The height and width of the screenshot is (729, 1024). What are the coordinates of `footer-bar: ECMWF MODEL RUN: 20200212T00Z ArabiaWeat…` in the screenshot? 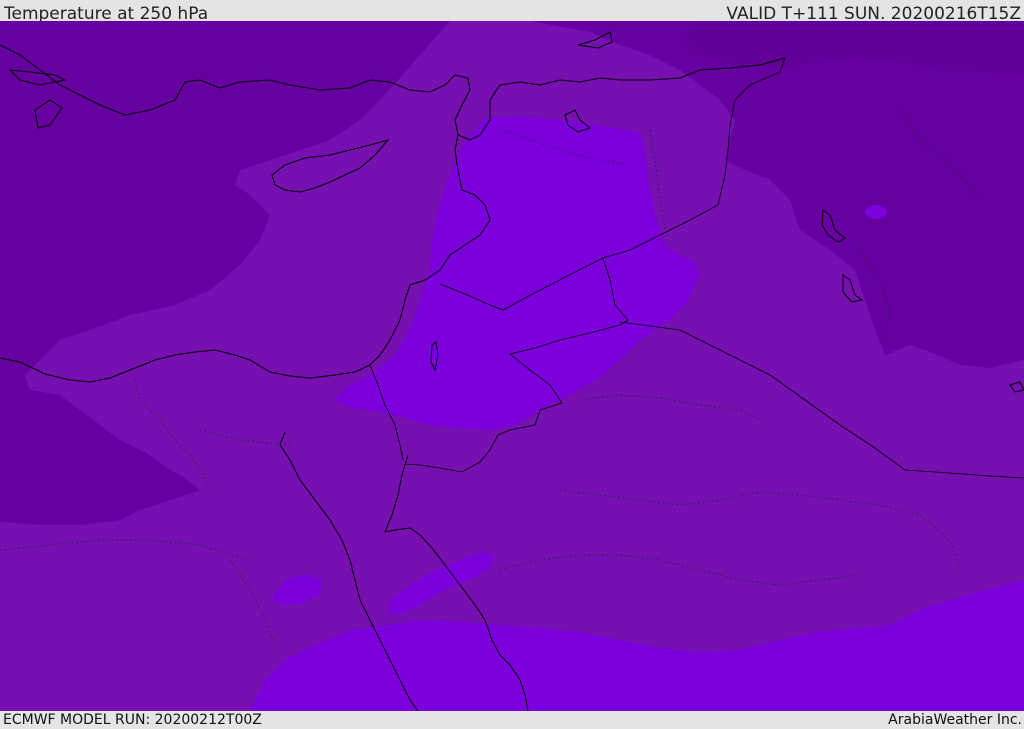 It's located at (512, 720).